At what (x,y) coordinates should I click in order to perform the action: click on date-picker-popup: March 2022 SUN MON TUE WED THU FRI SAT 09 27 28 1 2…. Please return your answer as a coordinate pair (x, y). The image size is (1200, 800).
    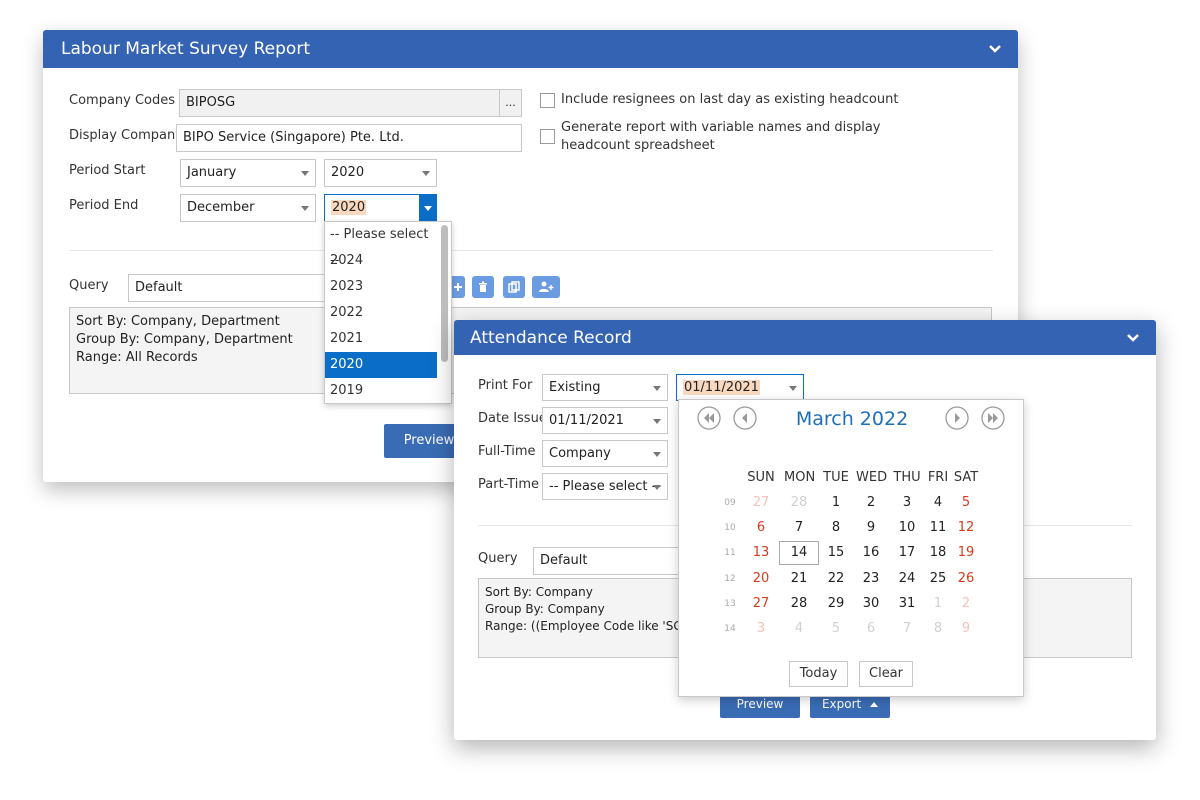
    Looking at the image, I should click on (851, 548).